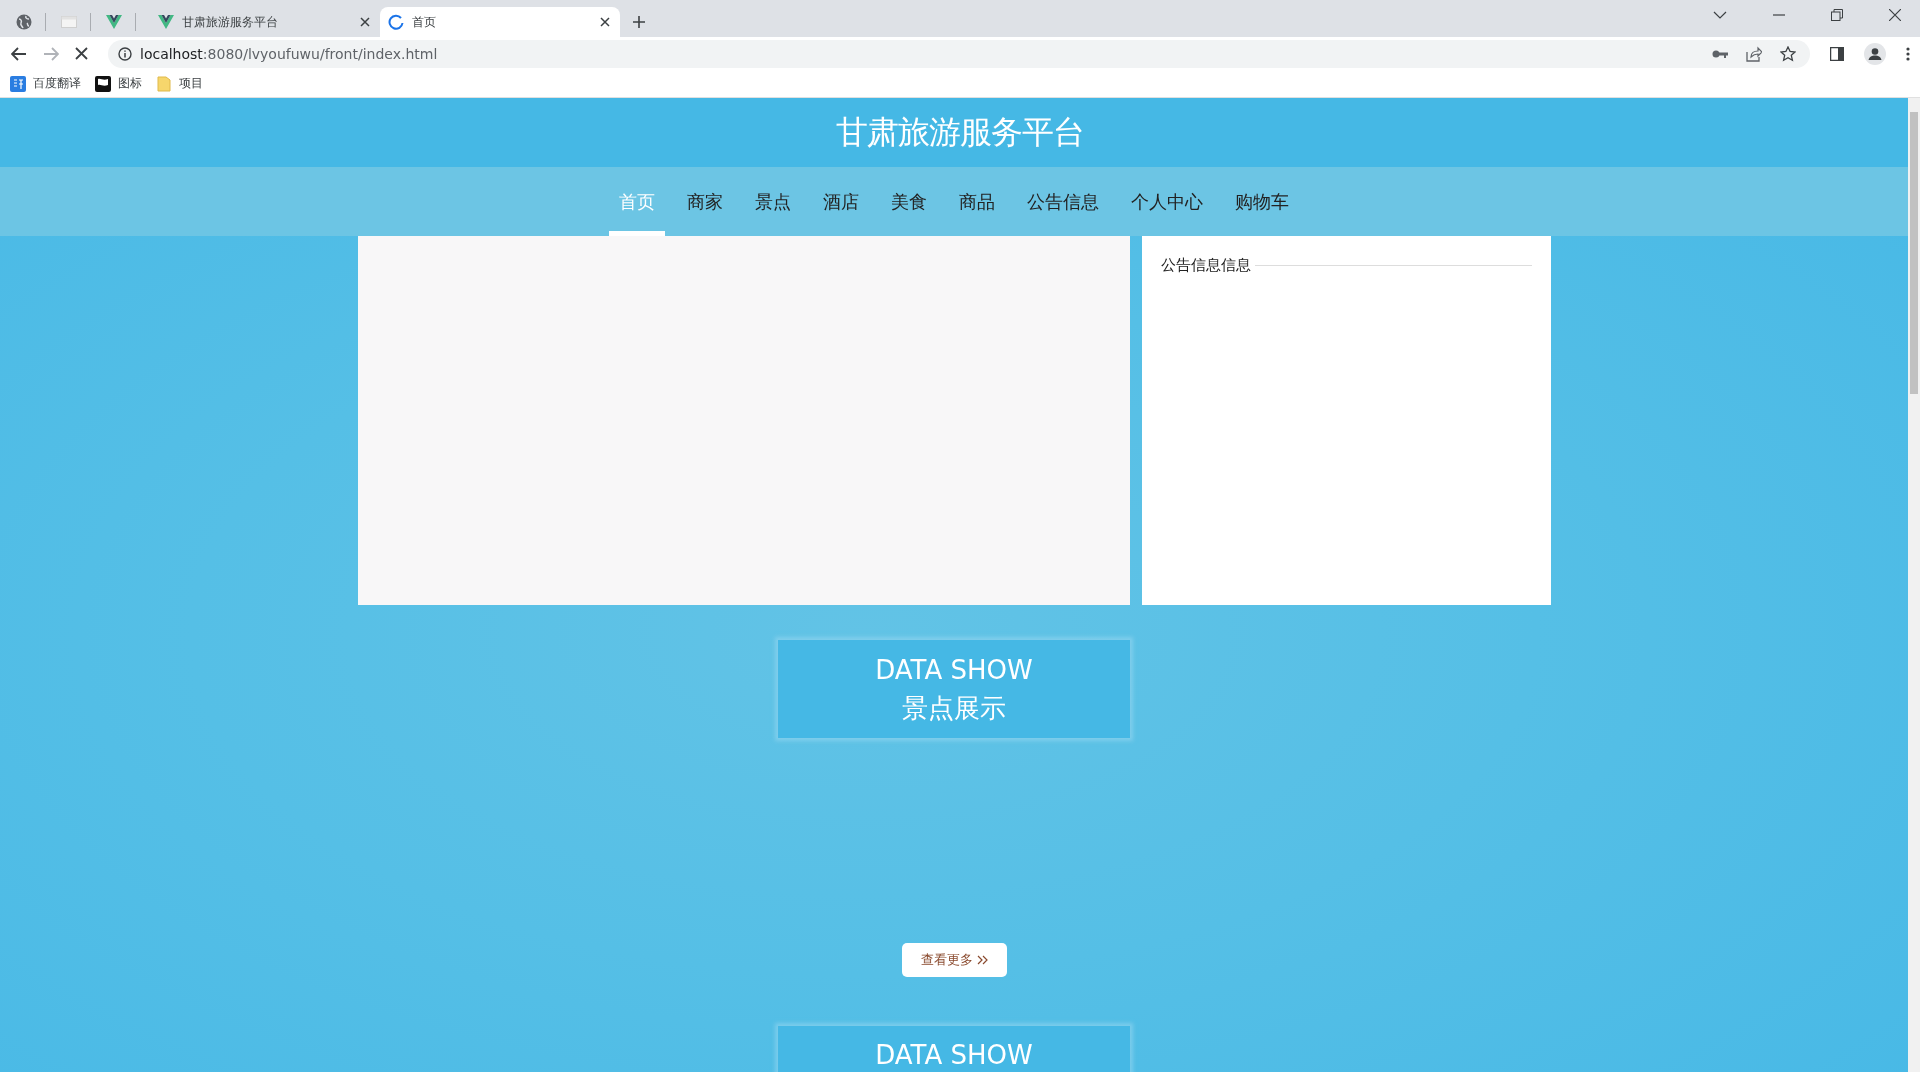  Describe the element at coordinates (1720, 53) in the screenshot. I see `key-icon` at that location.